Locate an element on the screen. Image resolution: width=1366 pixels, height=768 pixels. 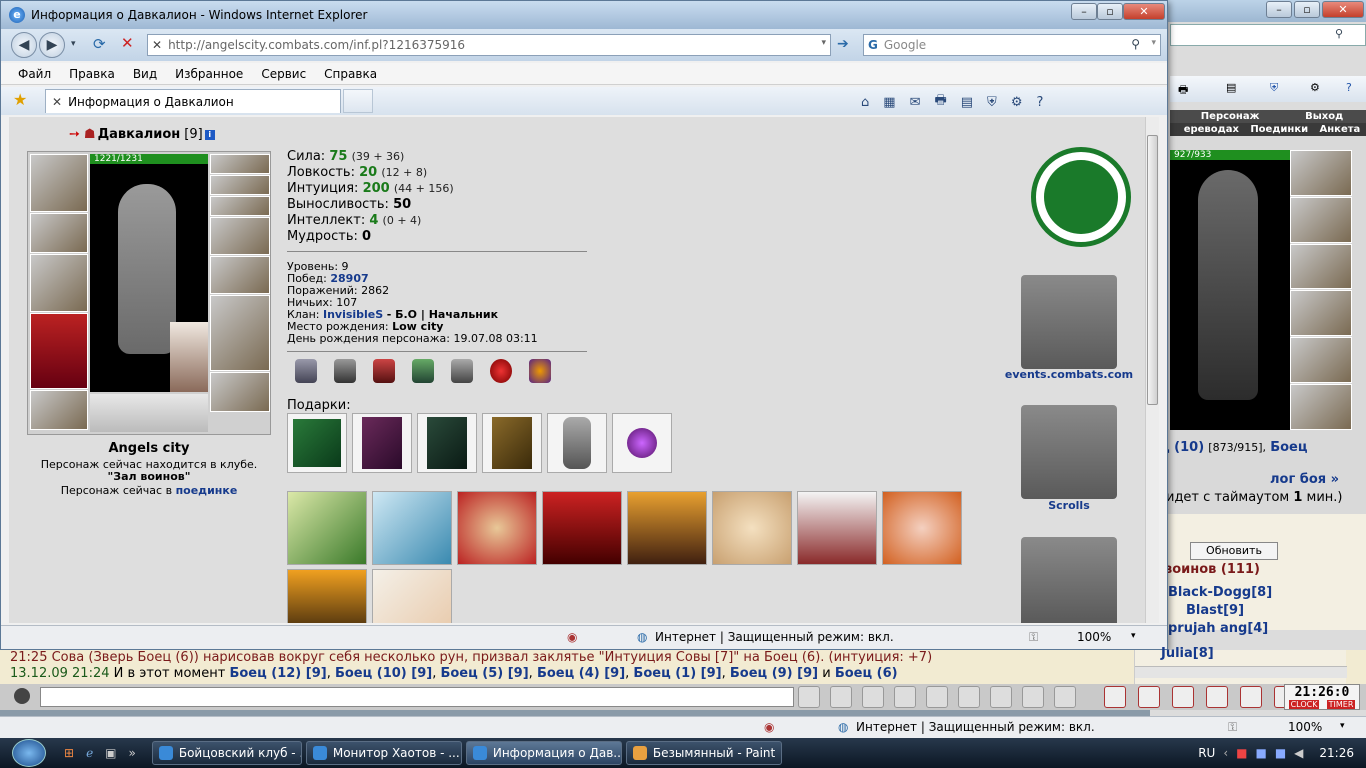
search-dropdown-icon: ▾ is located at coordinates (1153, 43).